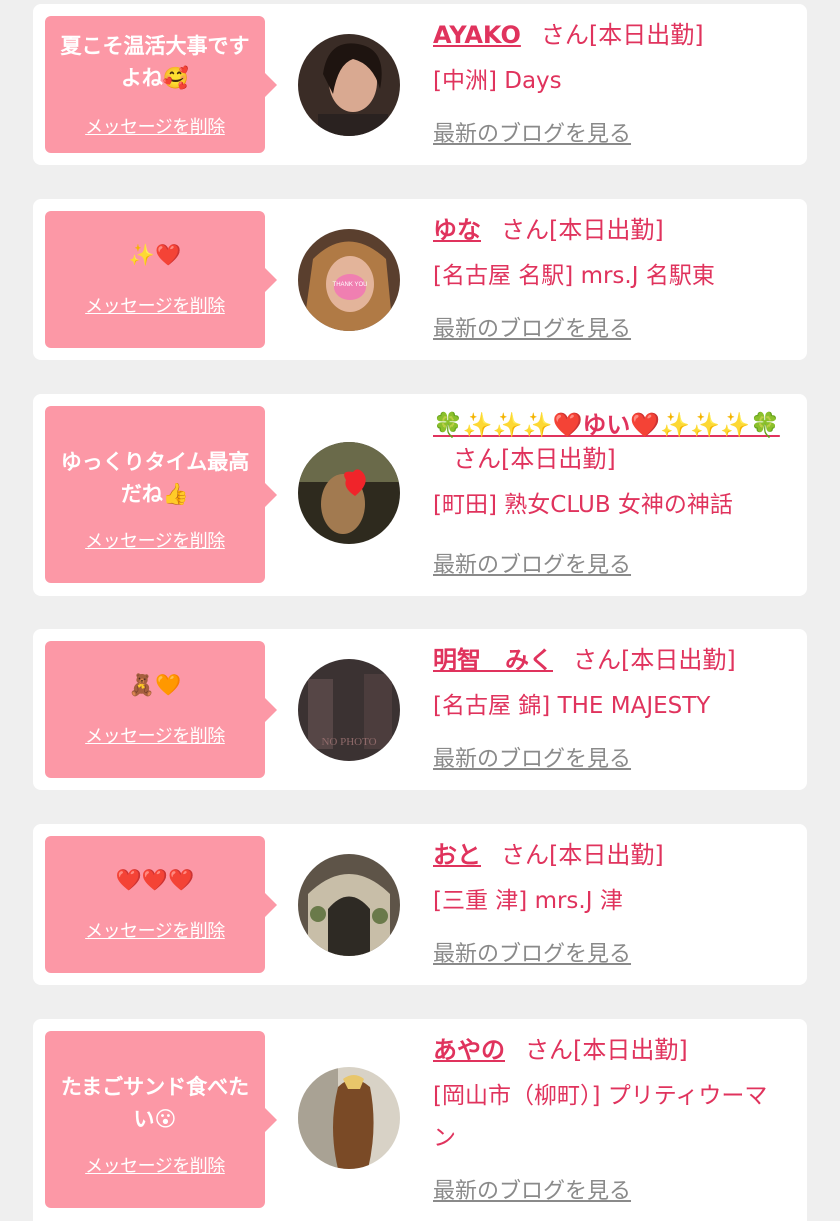  I want to click on profile-info: ゆな さん[本日出勤] [名古屋 名駅] mrs.J 名駅東, so click(609, 255).